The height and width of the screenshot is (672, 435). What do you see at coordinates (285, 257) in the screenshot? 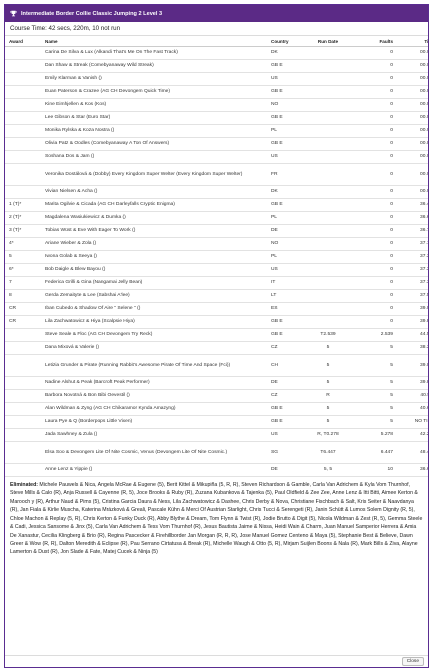
I see `cell-country: PL` at bounding box center [285, 257].